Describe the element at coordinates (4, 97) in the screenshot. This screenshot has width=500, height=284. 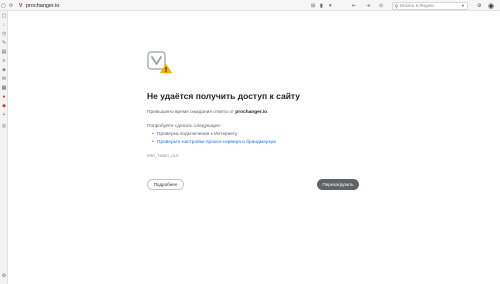
I see `web-panel-icon: ●` at that location.